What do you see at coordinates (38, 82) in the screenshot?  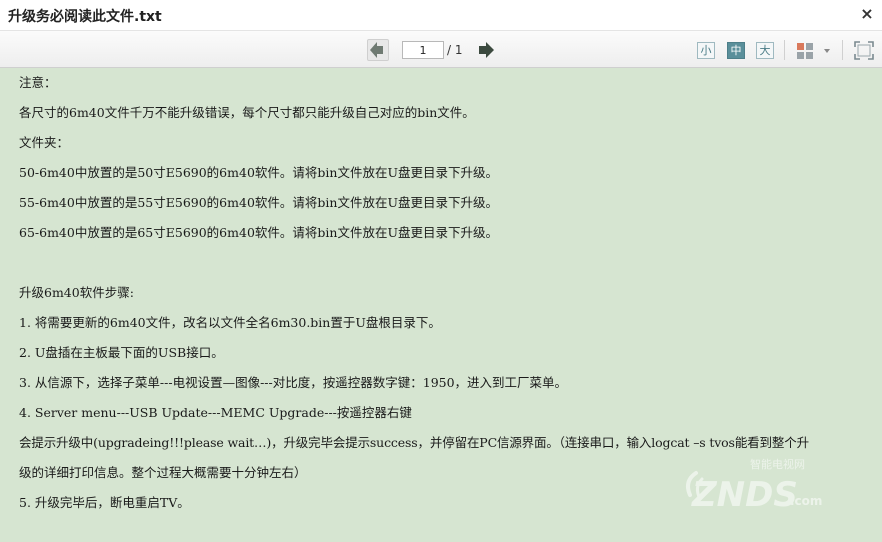 I see `text-line: 注意：` at bounding box center [38, 82].